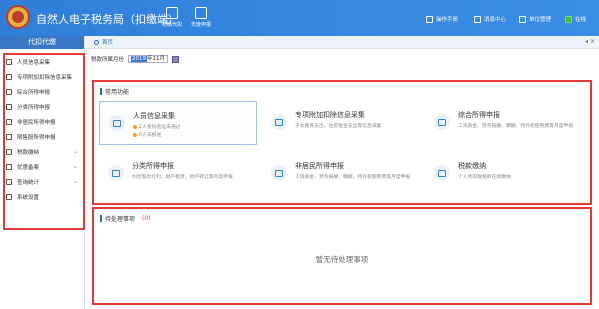  I want to click on card-subtitle: 利息股息红利、财产租赁、财产转让等月度申报, so click(182, 177).